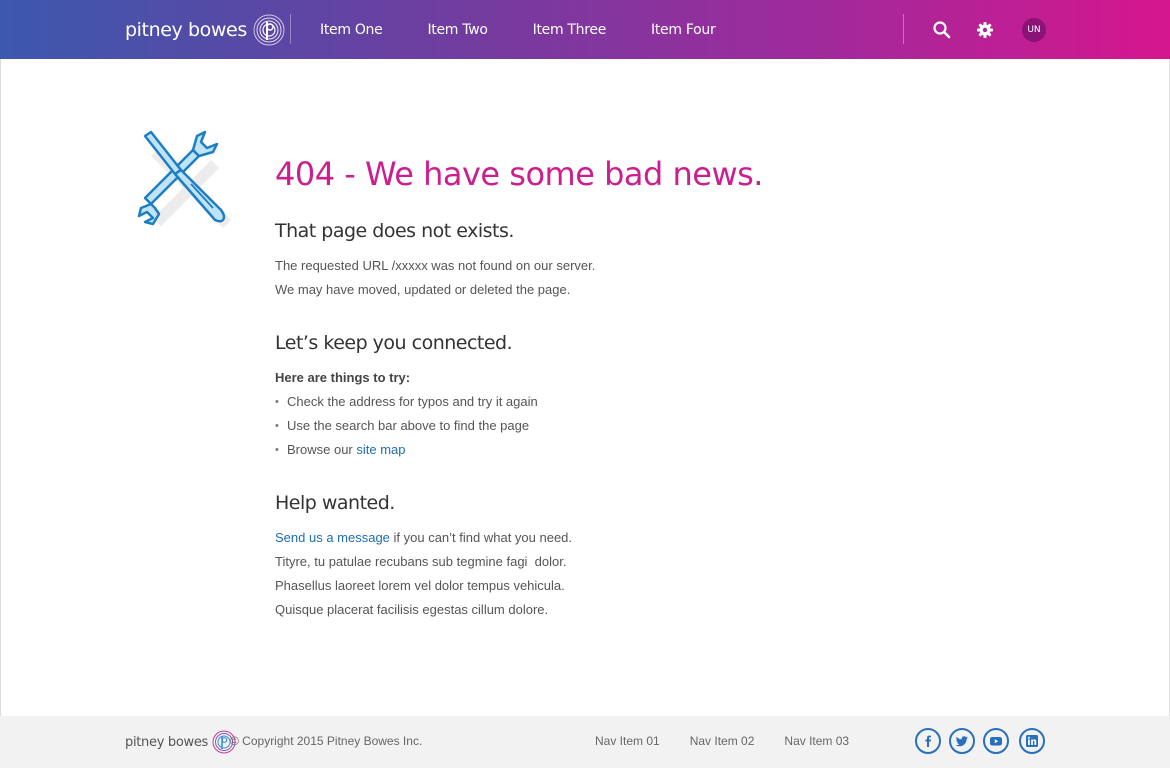 The image size is (1170, 768). Describe the element at coordinates (683, 30) in the screenshot. I see `nav-item-four: Item Four` at that location.